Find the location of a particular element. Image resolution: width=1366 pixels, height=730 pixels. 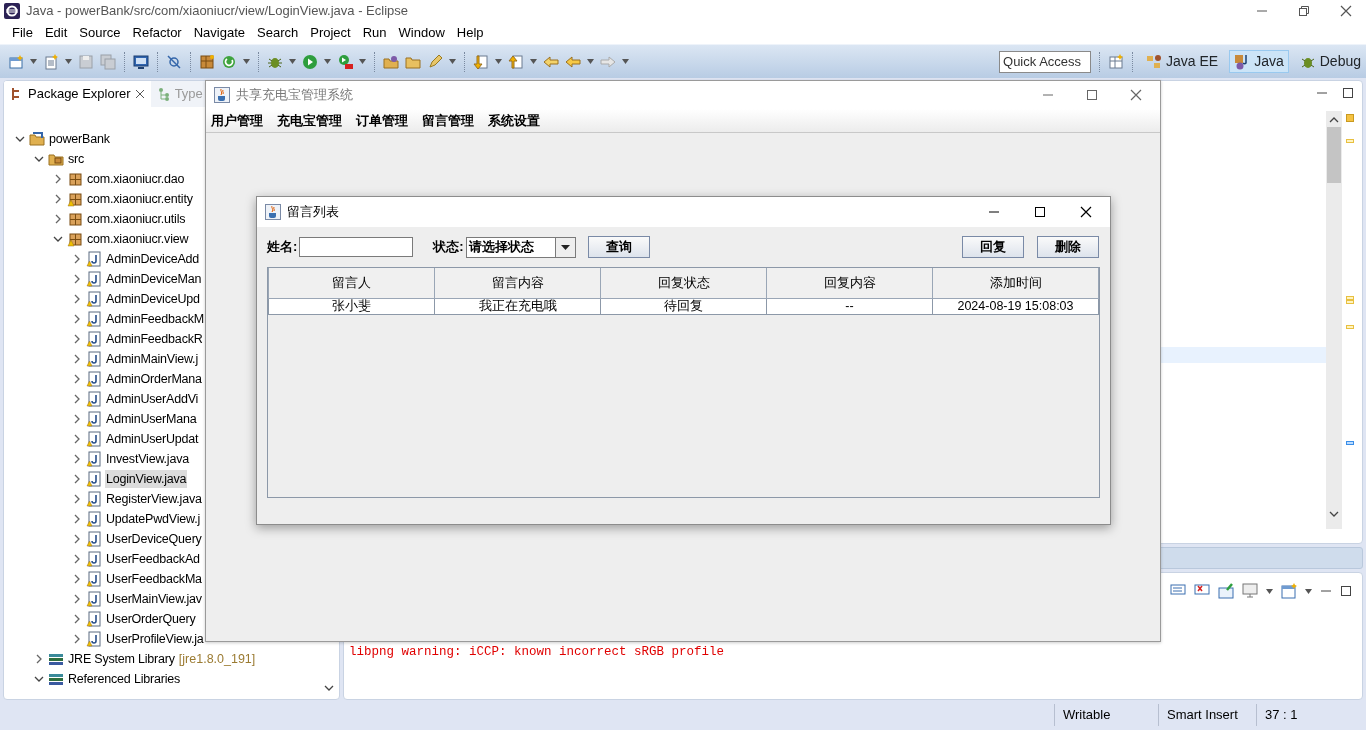

refresh-icon is located at coordinates (229, 61).